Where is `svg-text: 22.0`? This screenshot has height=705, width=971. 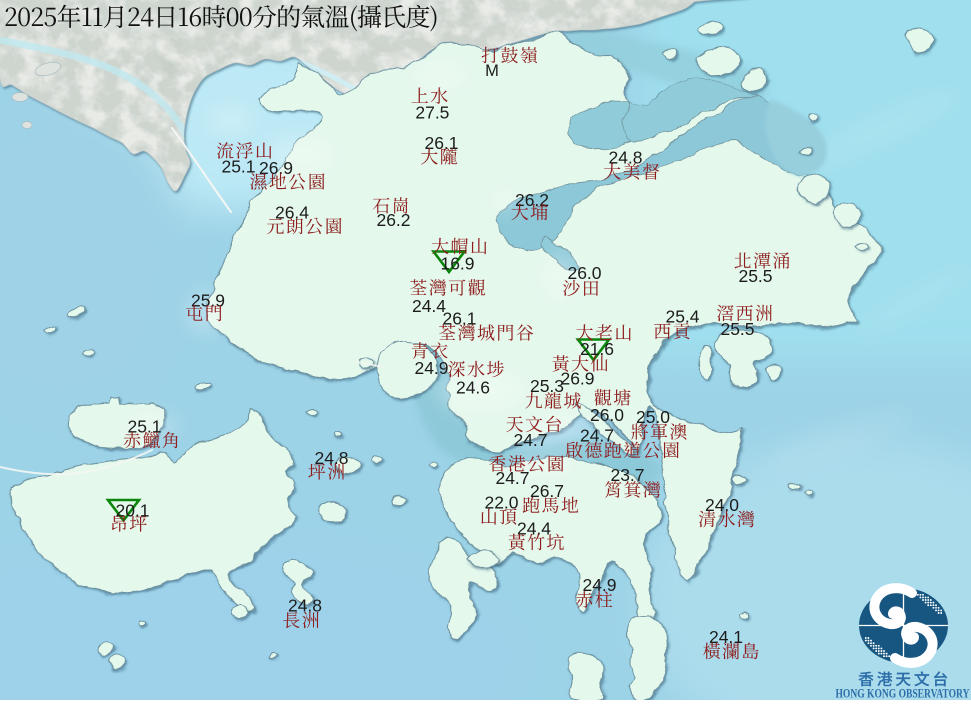 svg-text: 22.0 is located at coordinates (501, 502).